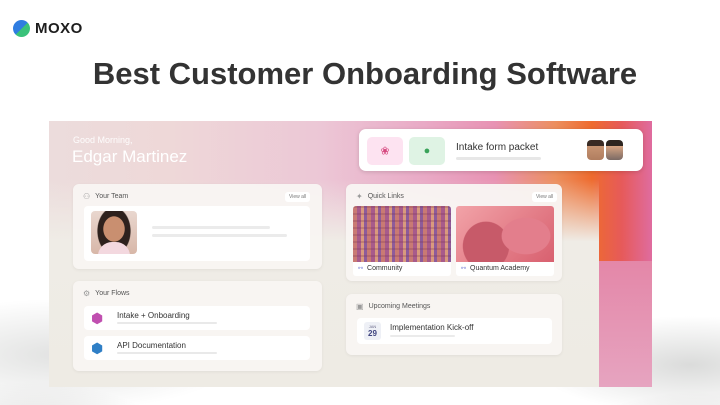  I want to click on quick-link-community: ⚯ Community, so click(402, 241).